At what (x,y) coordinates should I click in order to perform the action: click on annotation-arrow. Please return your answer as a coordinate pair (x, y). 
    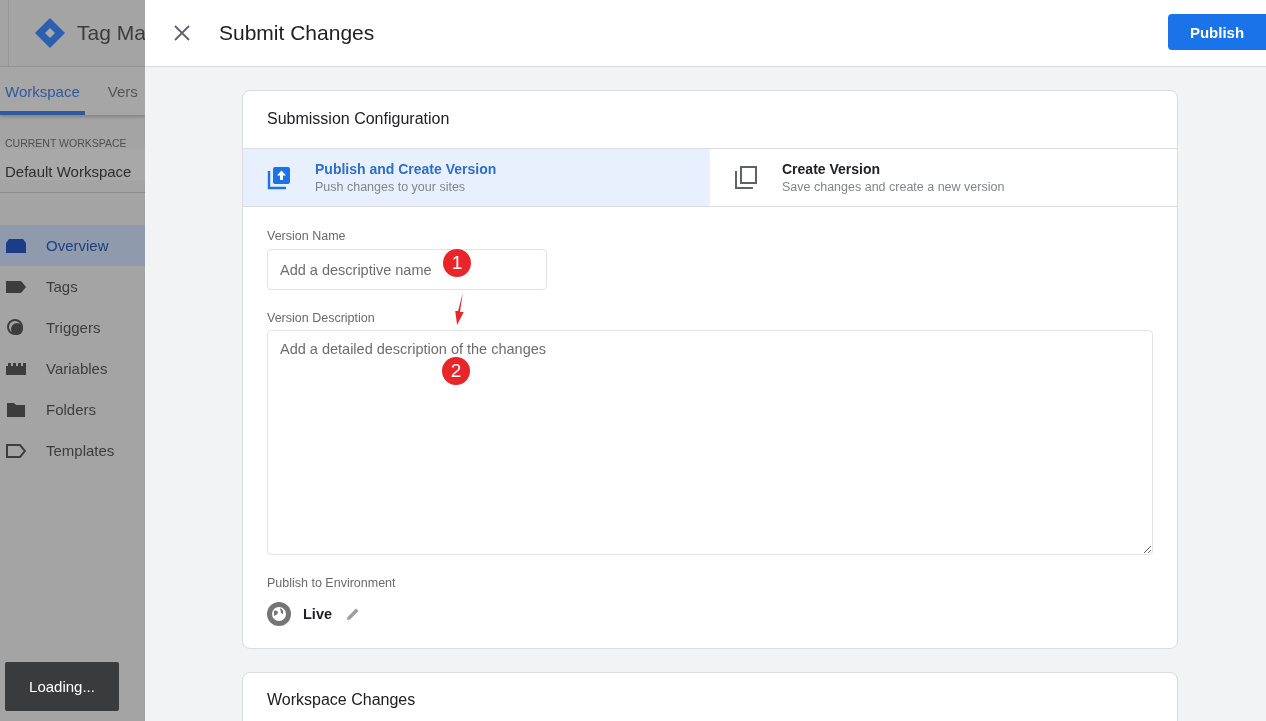
    Looking at the image, I should click on (459, 310).